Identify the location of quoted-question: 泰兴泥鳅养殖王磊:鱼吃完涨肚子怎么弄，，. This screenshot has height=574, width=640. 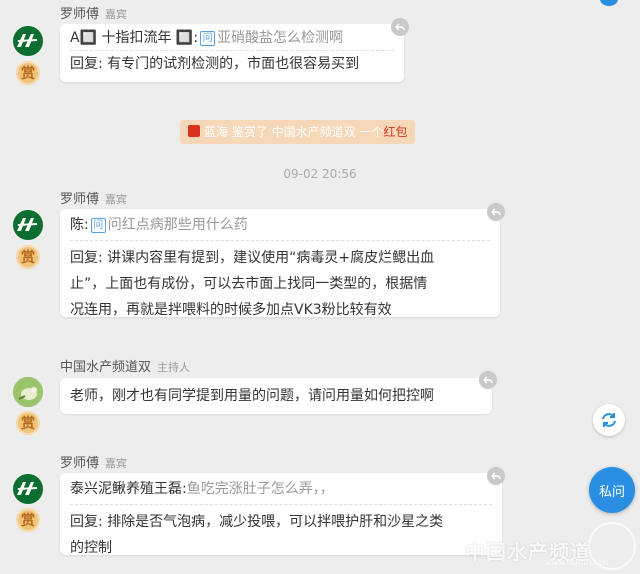
(281, 491).